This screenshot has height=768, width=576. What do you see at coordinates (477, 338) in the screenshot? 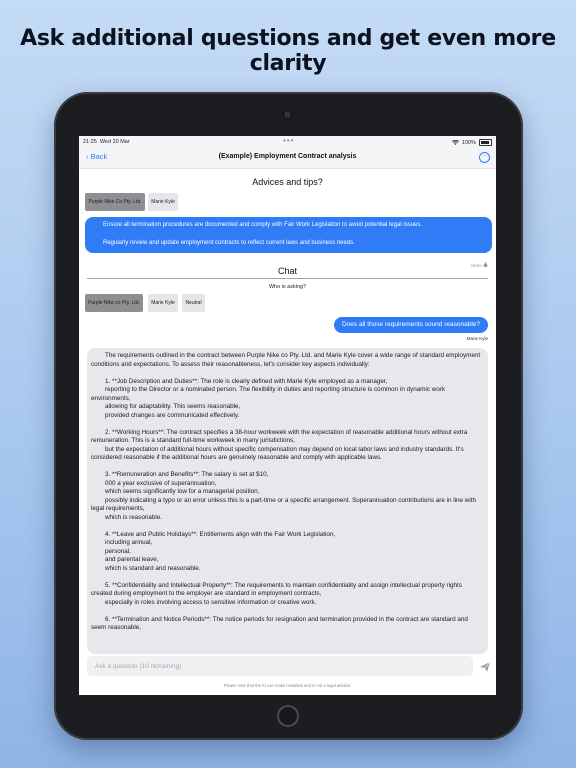
I see `user-message-author: Marie Kyle` at bounding box center [477, 338].